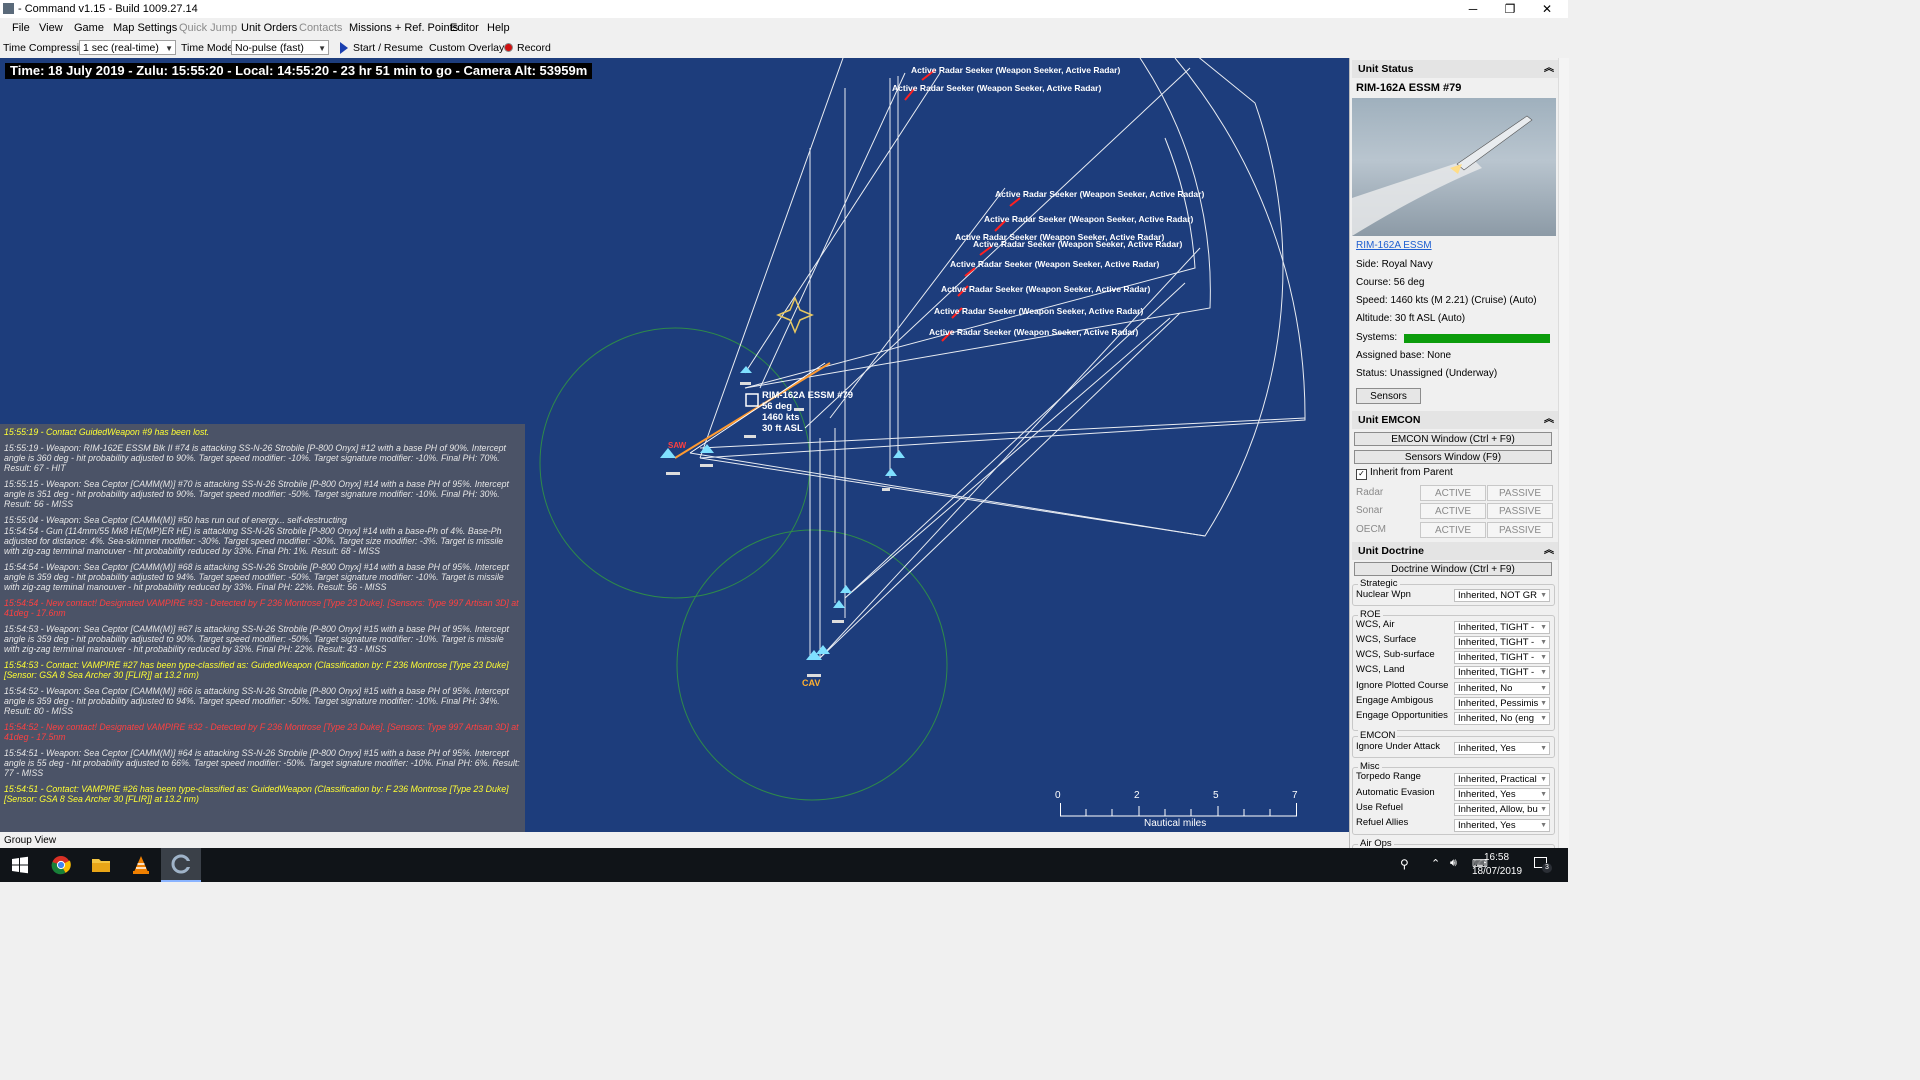  What do you see at coordinates (1547, 868) in the screenshot?
I see `notification-count: 3` at bounding box center [1547, 868].